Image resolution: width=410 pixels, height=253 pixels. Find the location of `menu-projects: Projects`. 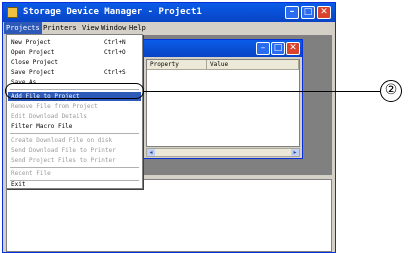

menu-projects: Projects is located at coordinates (23, 28).